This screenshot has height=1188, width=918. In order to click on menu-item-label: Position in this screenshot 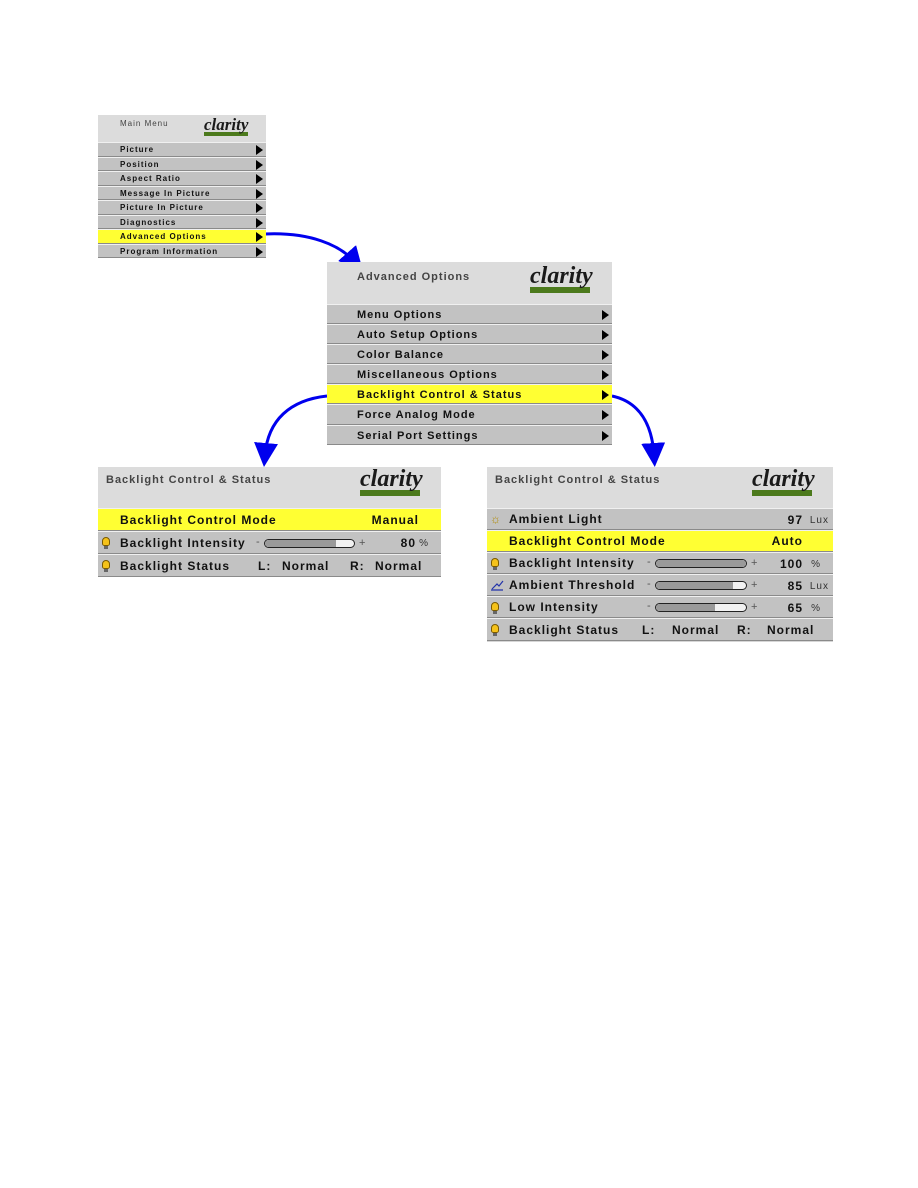, I will do `click(140, 164)`.